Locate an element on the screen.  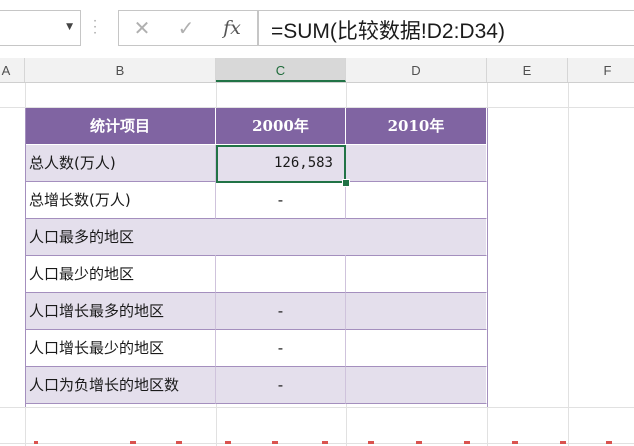
value-cell-2000: 126,583 is located at coordinates (281, 163).